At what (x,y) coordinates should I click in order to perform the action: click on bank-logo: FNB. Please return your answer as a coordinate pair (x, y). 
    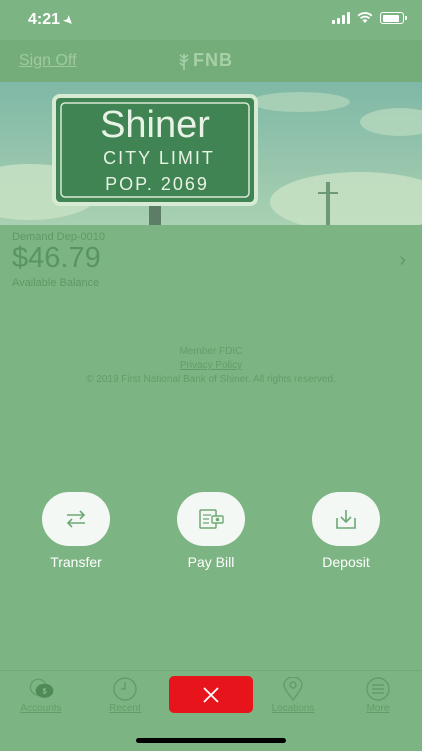
    Looking at the image, I should click on (205, 60).